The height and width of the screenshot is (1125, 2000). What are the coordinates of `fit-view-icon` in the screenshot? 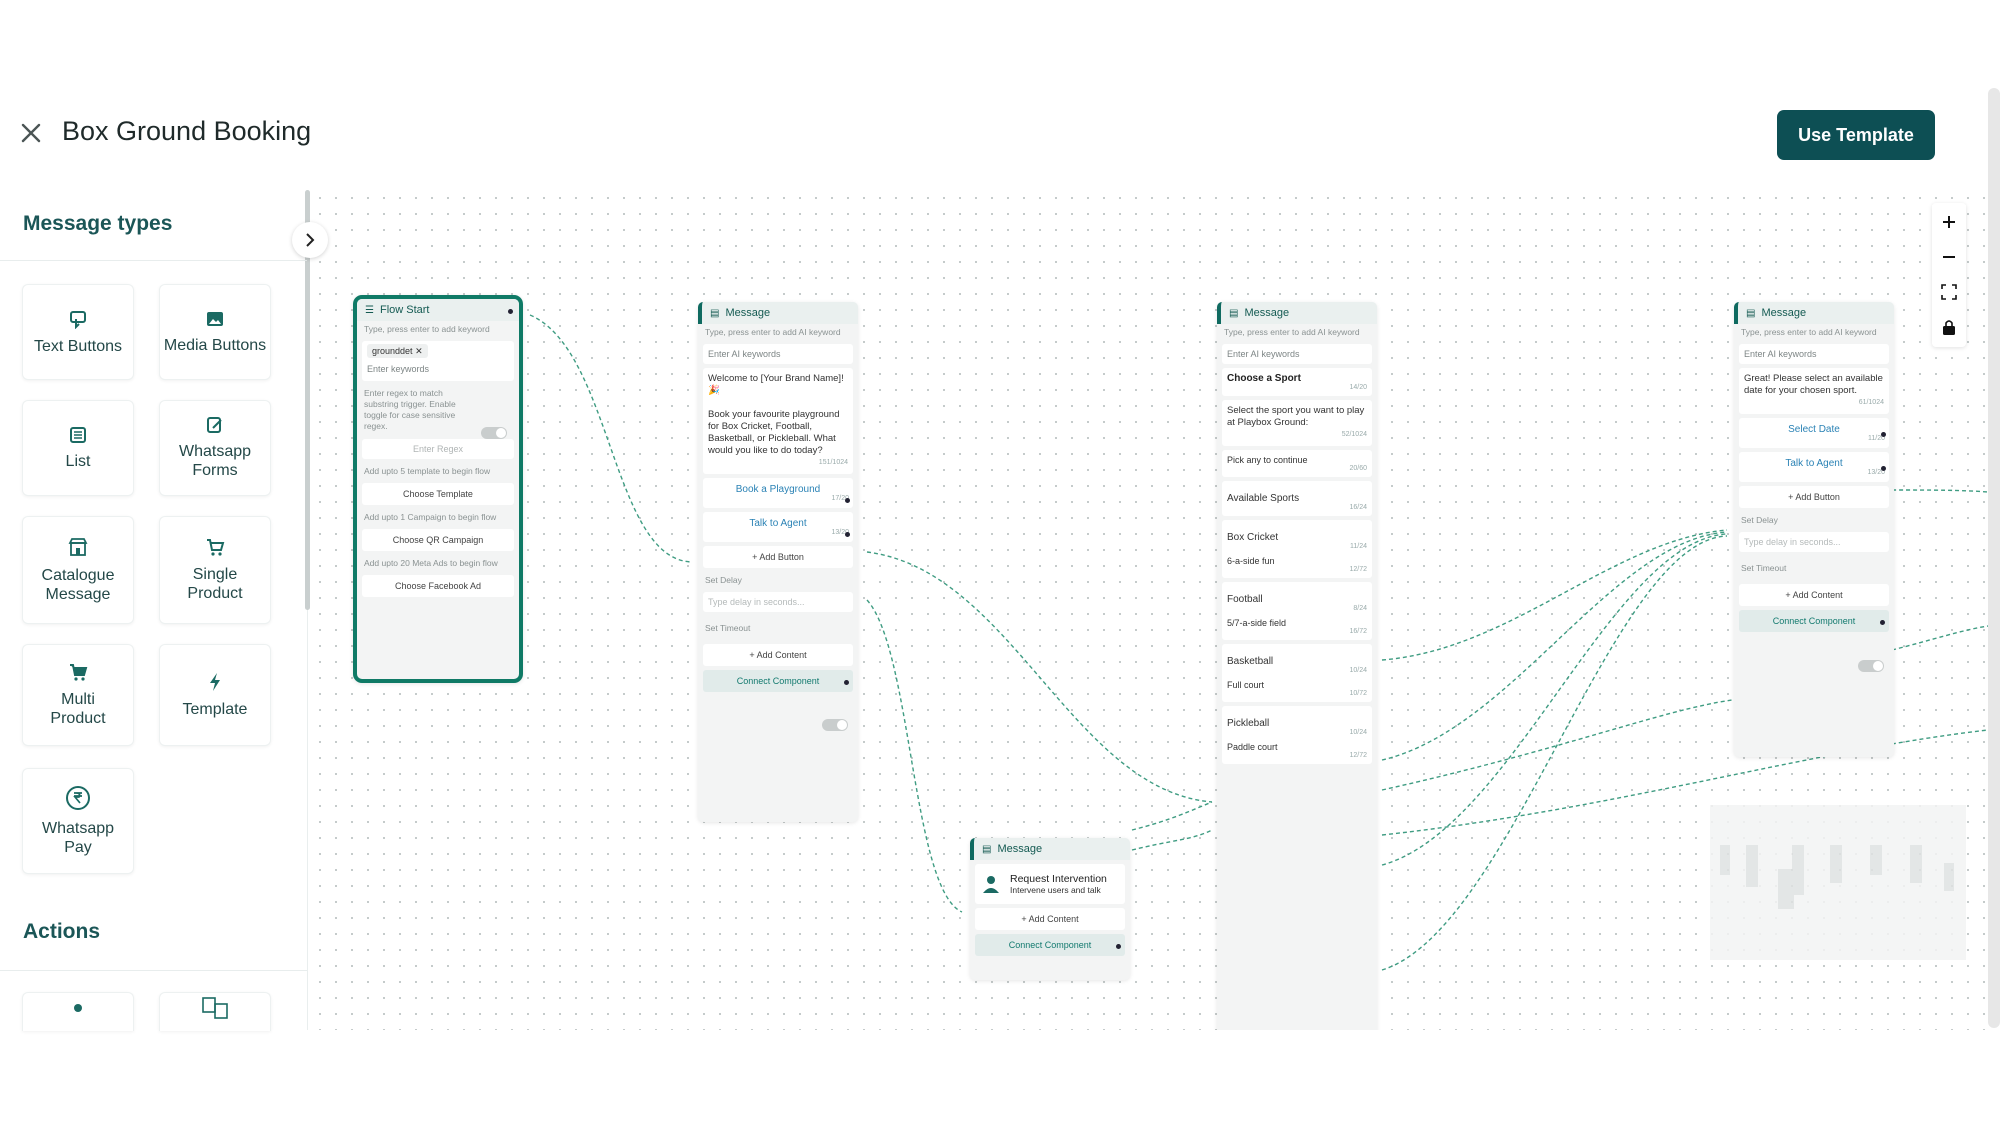 It's located at (1949, 292).